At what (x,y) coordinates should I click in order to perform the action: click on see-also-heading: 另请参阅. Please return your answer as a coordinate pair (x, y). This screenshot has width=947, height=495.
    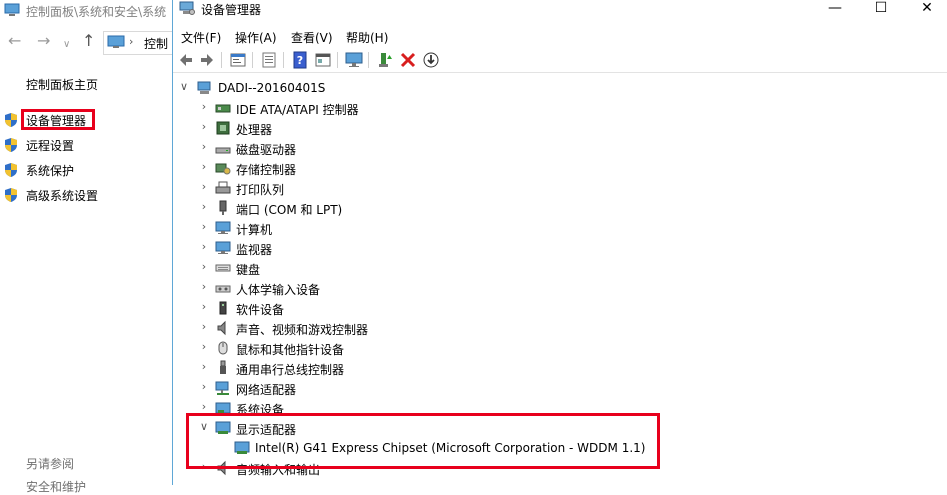
    Looking at the image, I should click on (50, 464).